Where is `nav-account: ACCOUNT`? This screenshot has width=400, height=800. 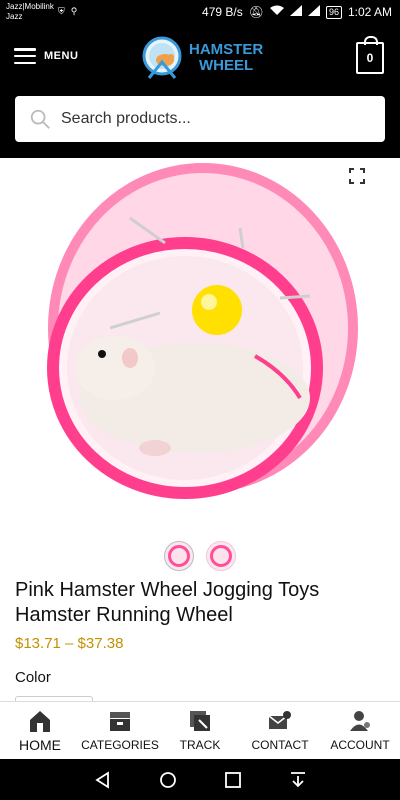
nav-account: ACCOUNT is located at coordinates (360, 730).